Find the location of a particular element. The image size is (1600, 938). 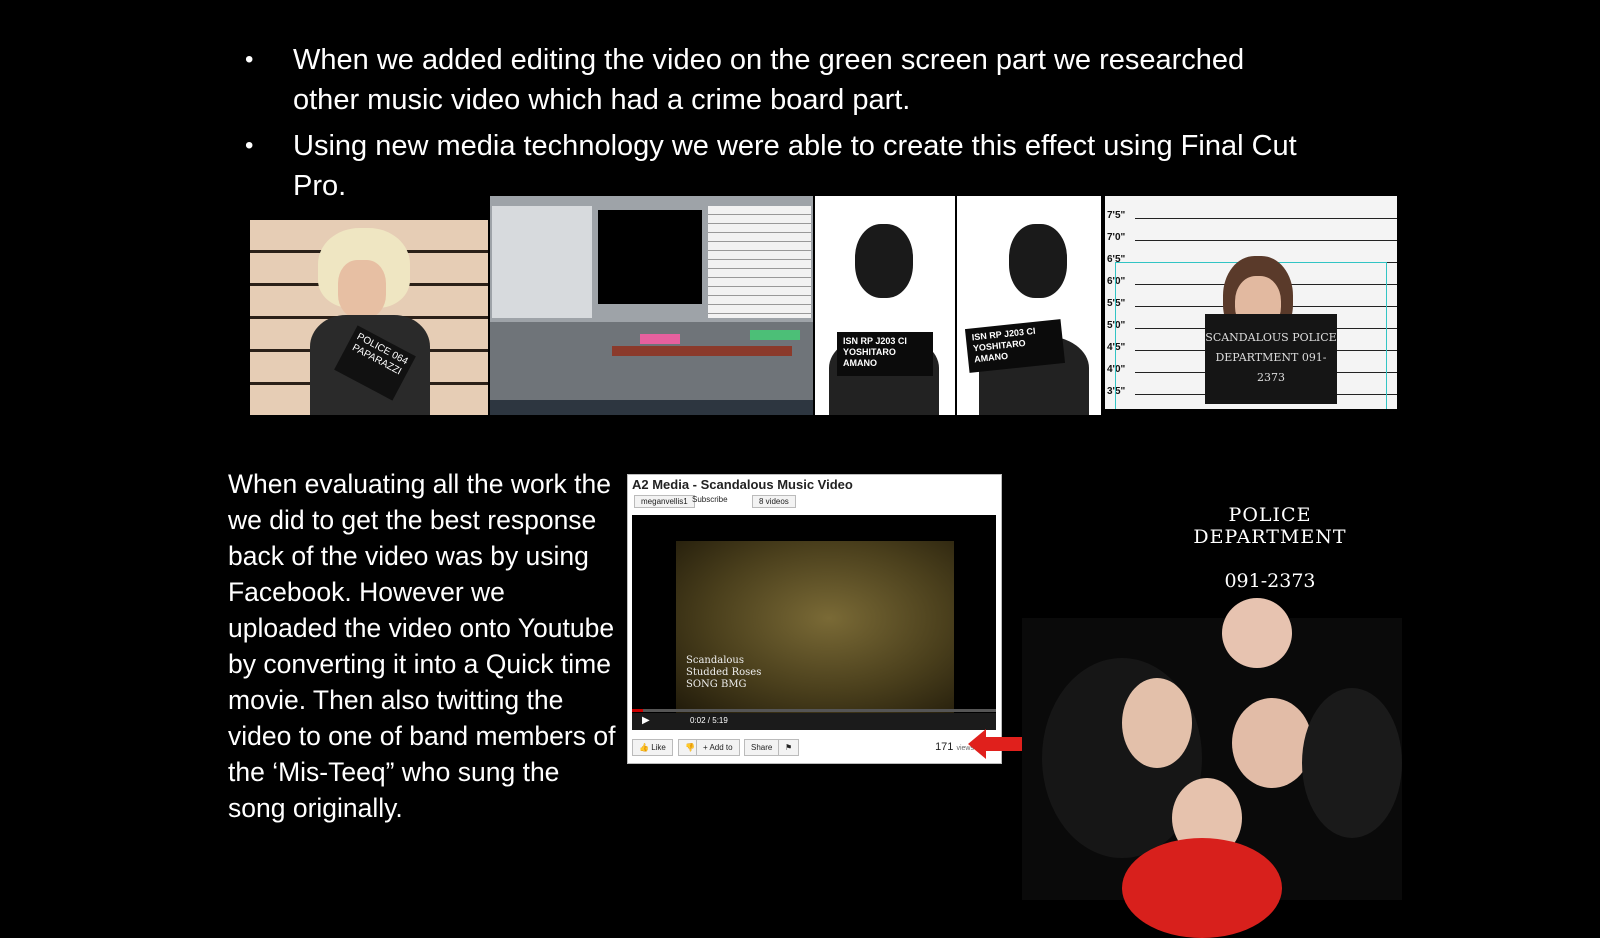

police-line-1: POLICE DEPARTMENT is located at coordinates (1270, 526).